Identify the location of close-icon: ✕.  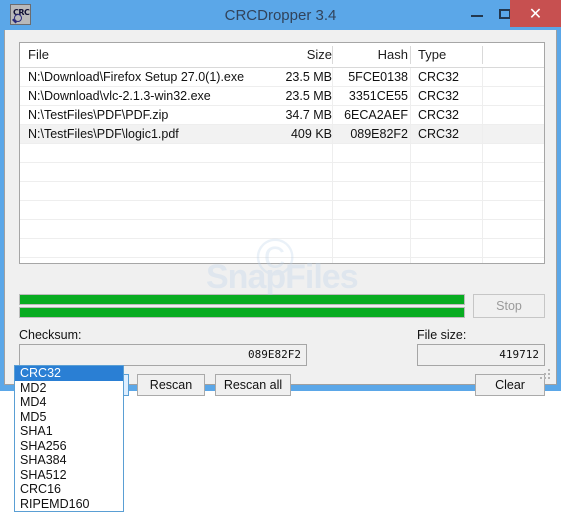
(535, 13).